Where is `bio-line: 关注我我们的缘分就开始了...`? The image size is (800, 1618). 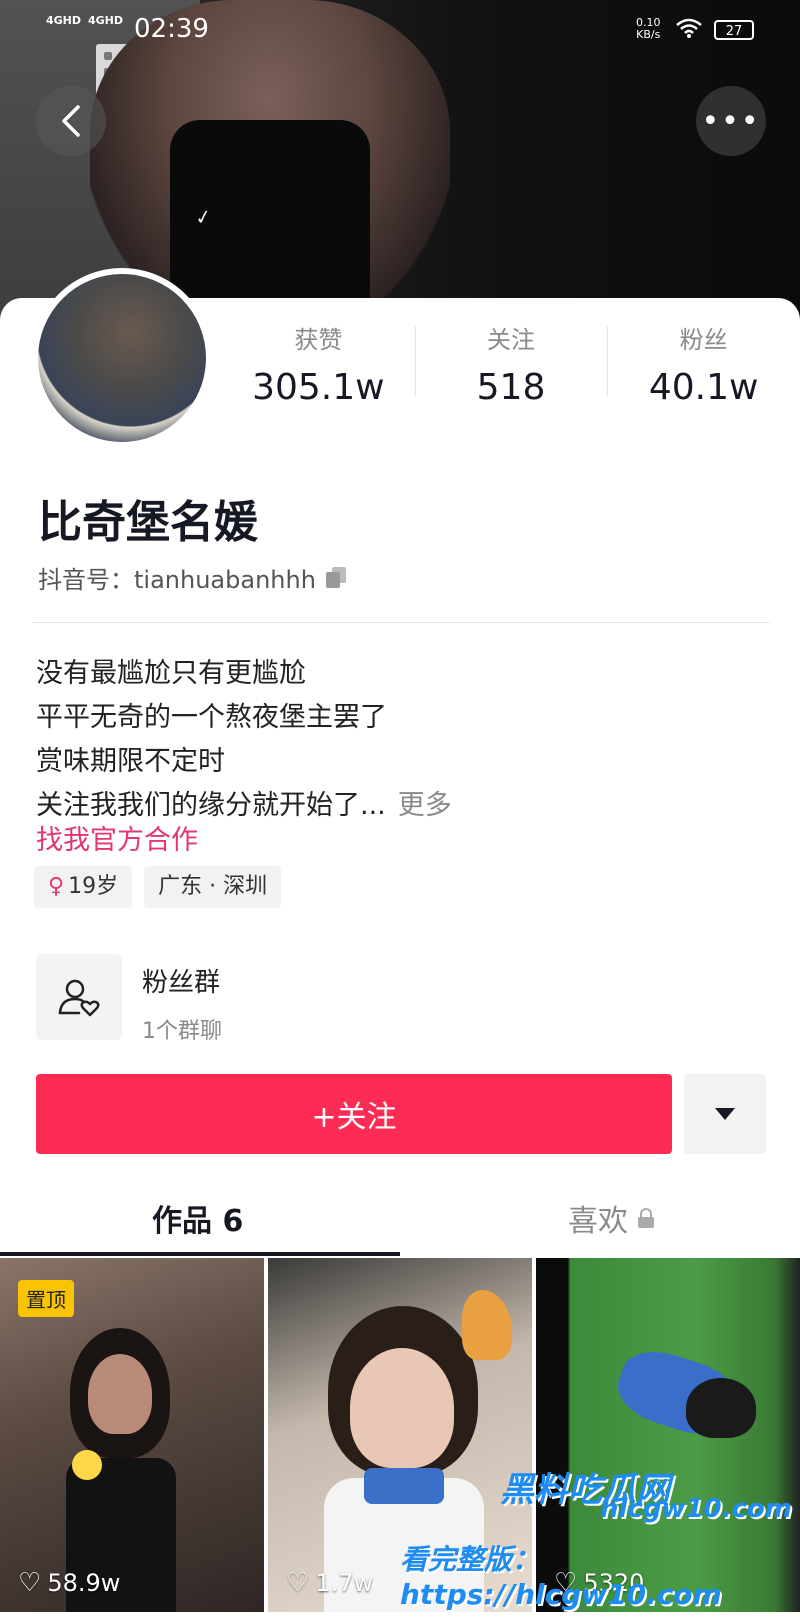
bio-line: 关注我我们的缘分就开始了... is located at coordinates (211, 805).